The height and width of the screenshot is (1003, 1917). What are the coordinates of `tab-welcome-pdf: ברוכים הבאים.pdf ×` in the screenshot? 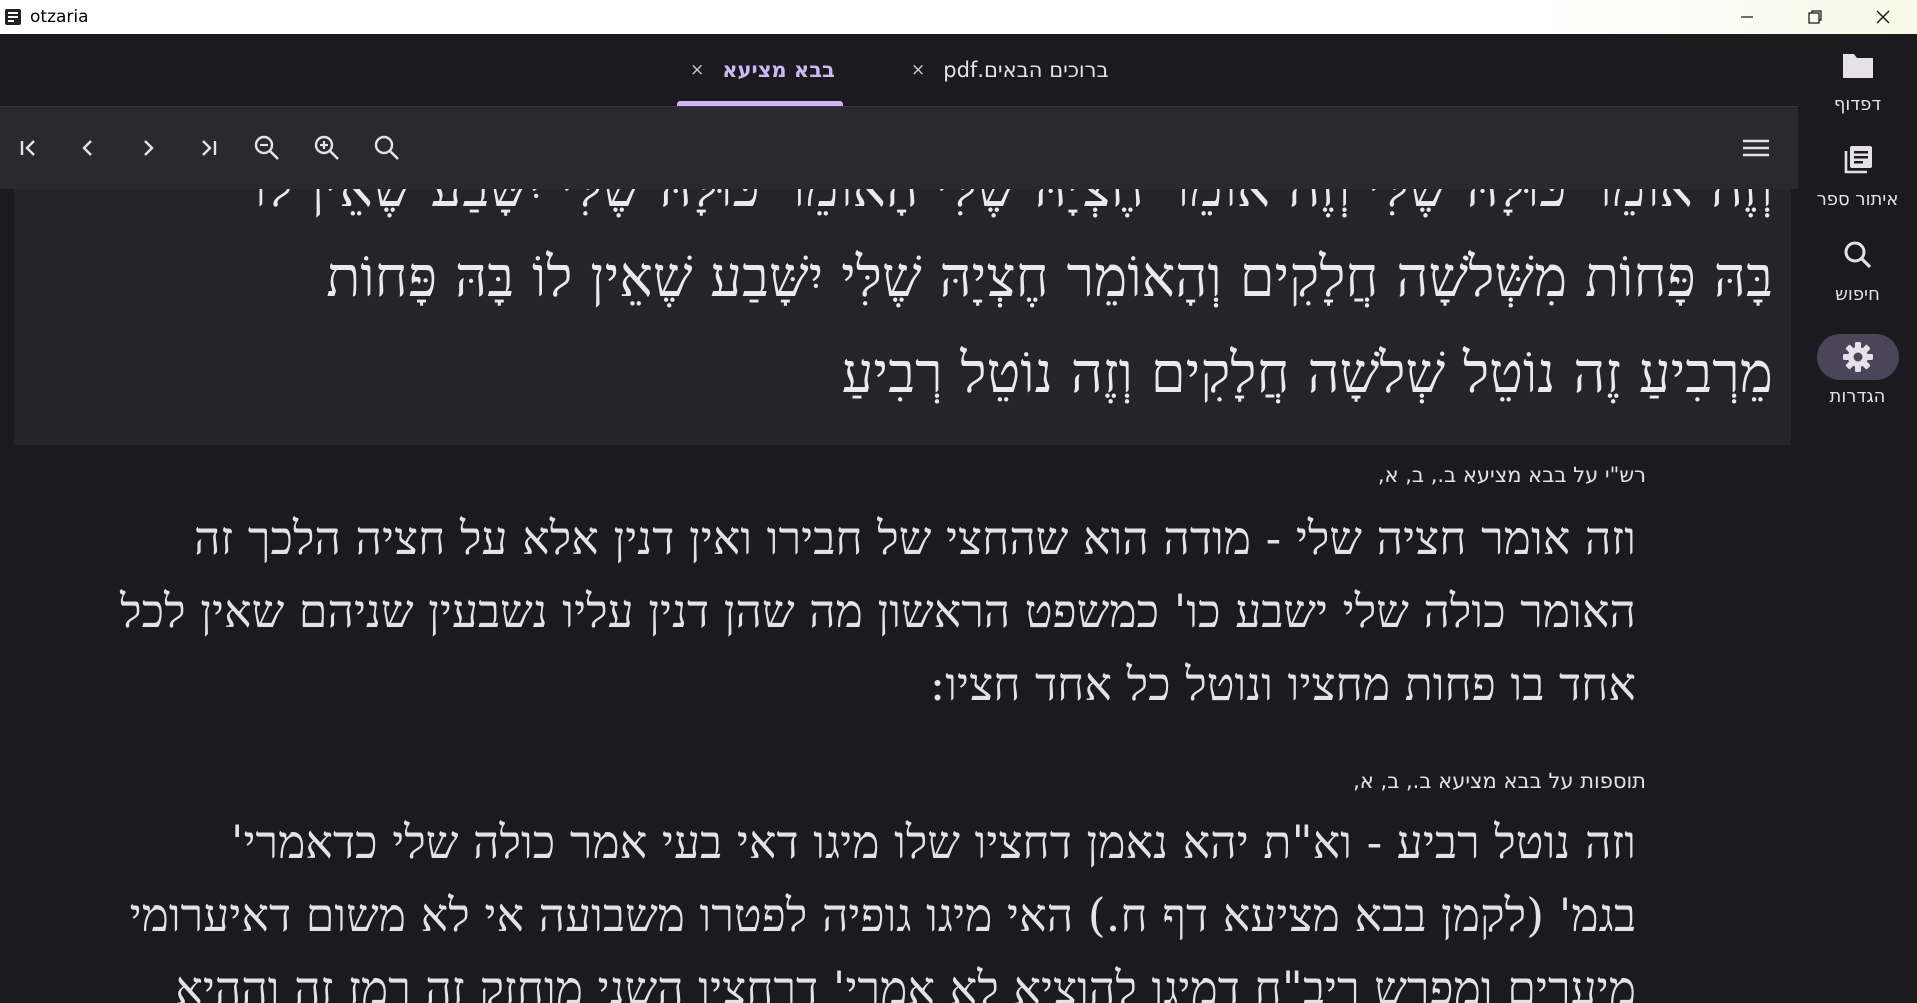 It's located at (1010, 70).